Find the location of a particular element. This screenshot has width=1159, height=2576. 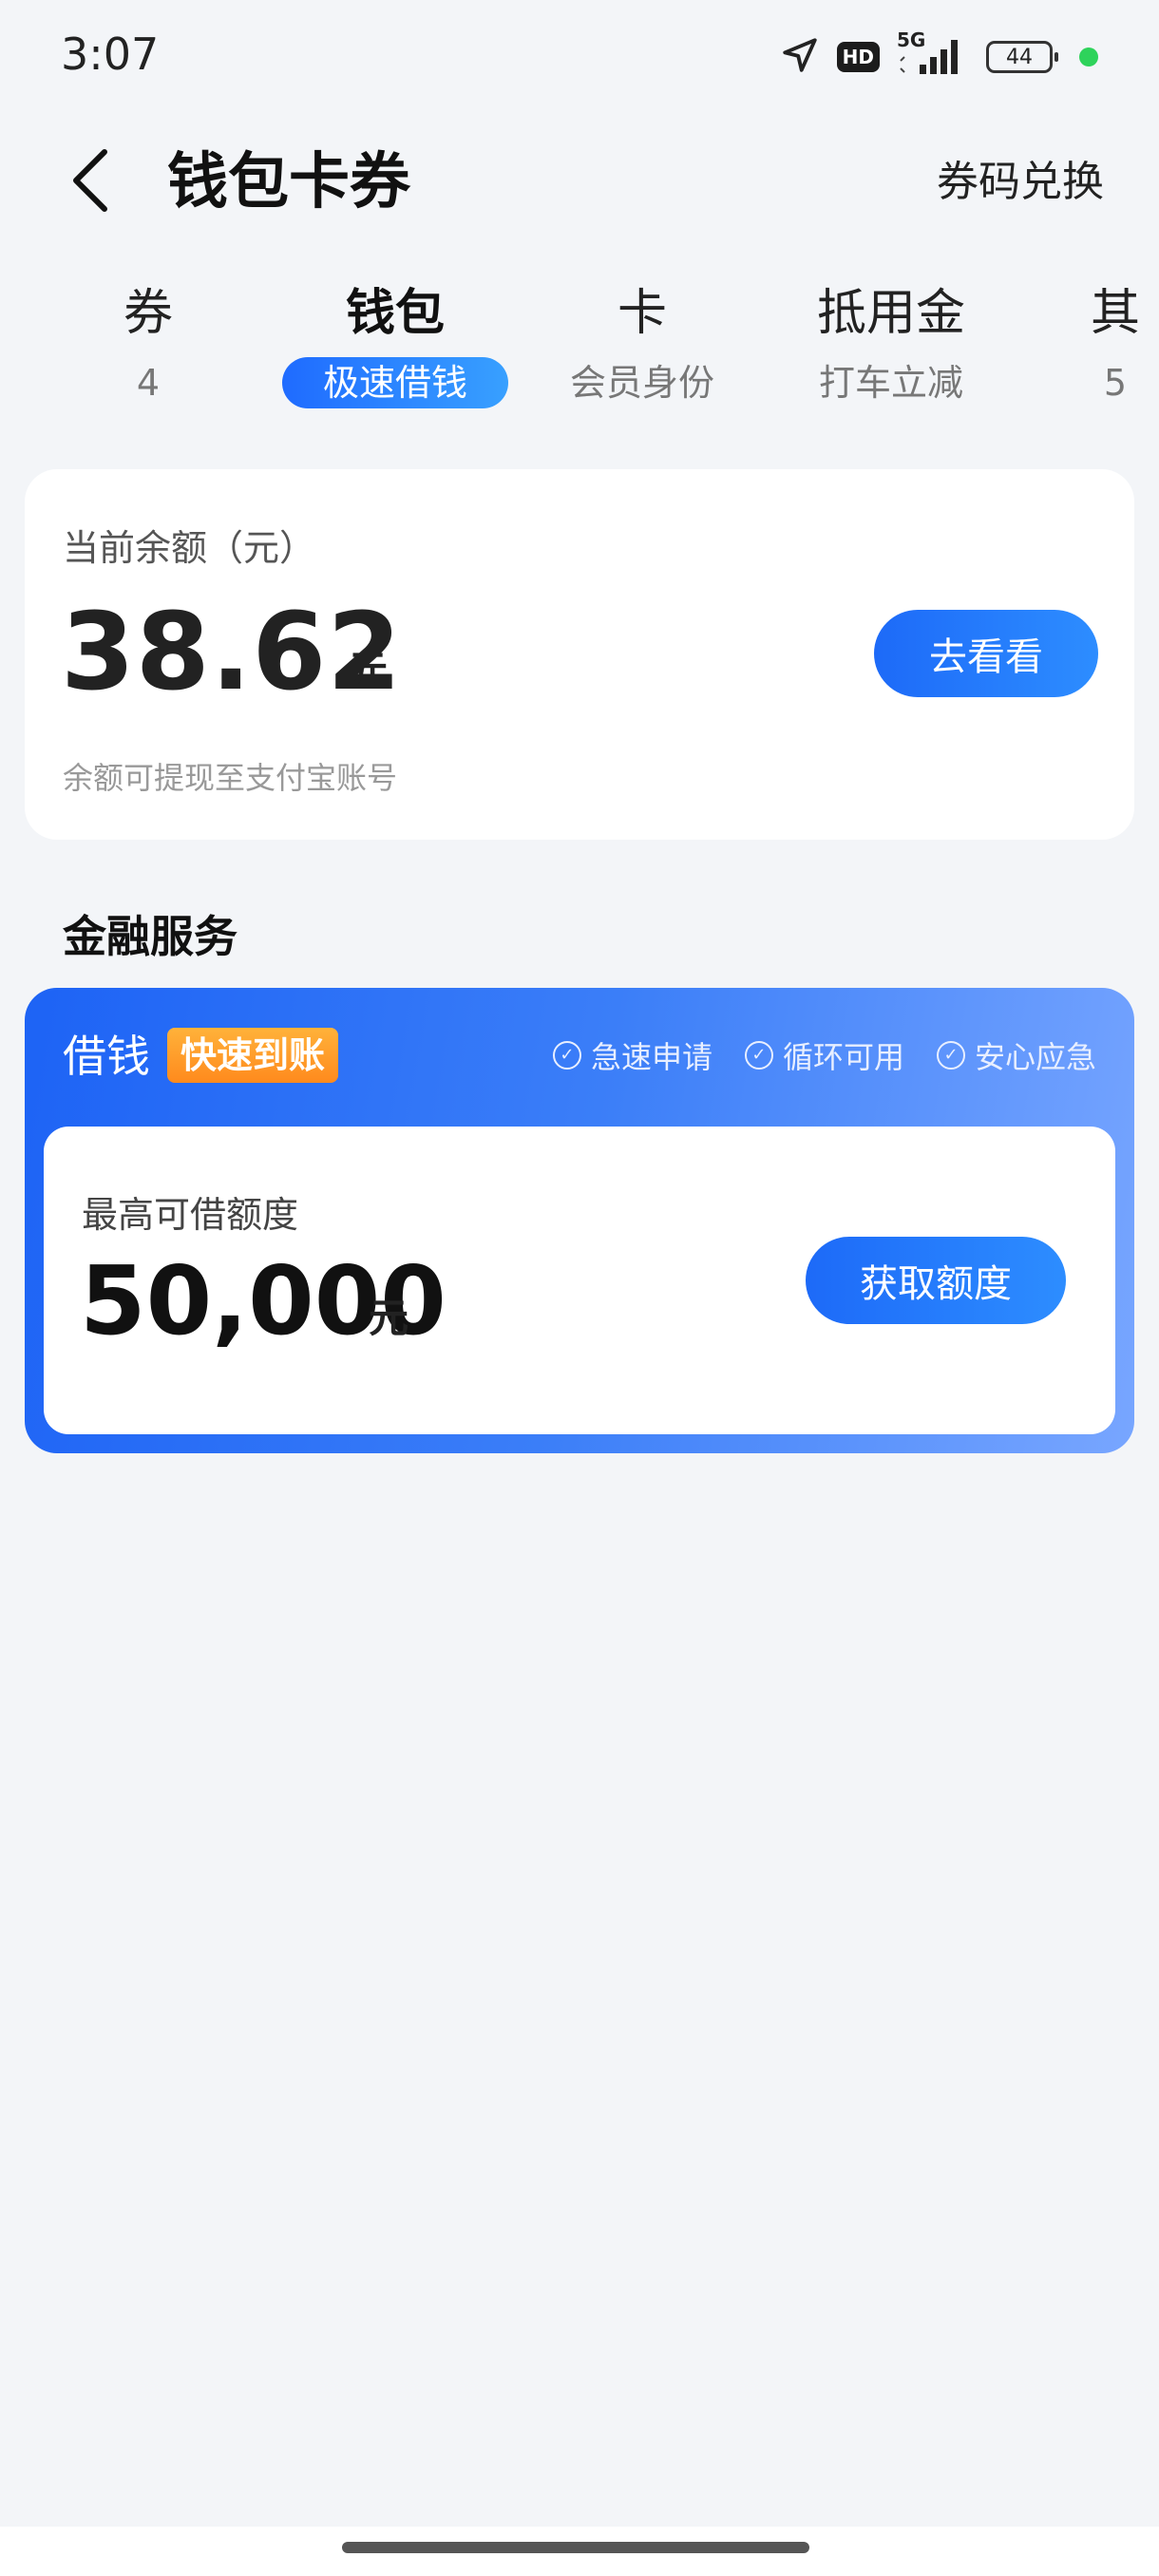

hd-icon: HD is located at coordinates (858, 57).